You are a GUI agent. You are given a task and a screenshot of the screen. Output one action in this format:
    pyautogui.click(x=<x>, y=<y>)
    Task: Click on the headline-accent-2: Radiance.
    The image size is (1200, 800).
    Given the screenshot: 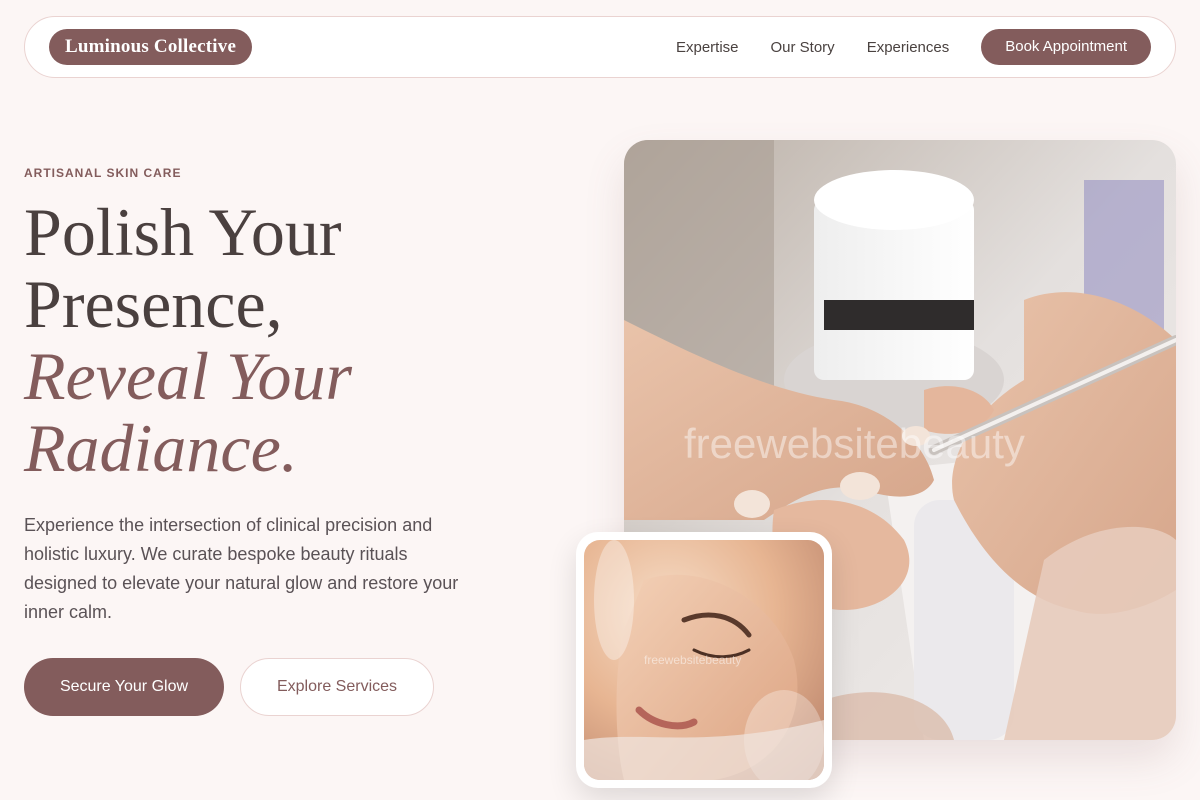 What is the action you would take?
    pyautogui.click(x=161, y=448)
    